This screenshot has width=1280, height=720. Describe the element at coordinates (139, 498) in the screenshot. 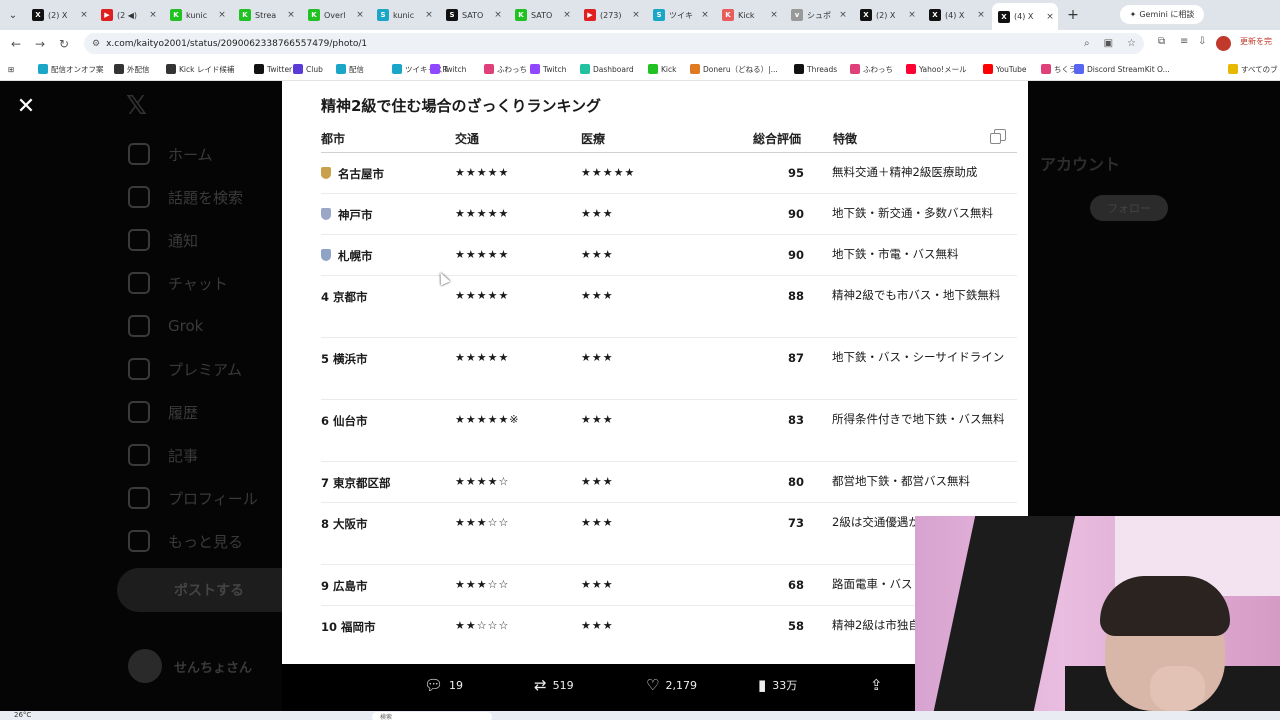

I see `nav-icon` at that location.